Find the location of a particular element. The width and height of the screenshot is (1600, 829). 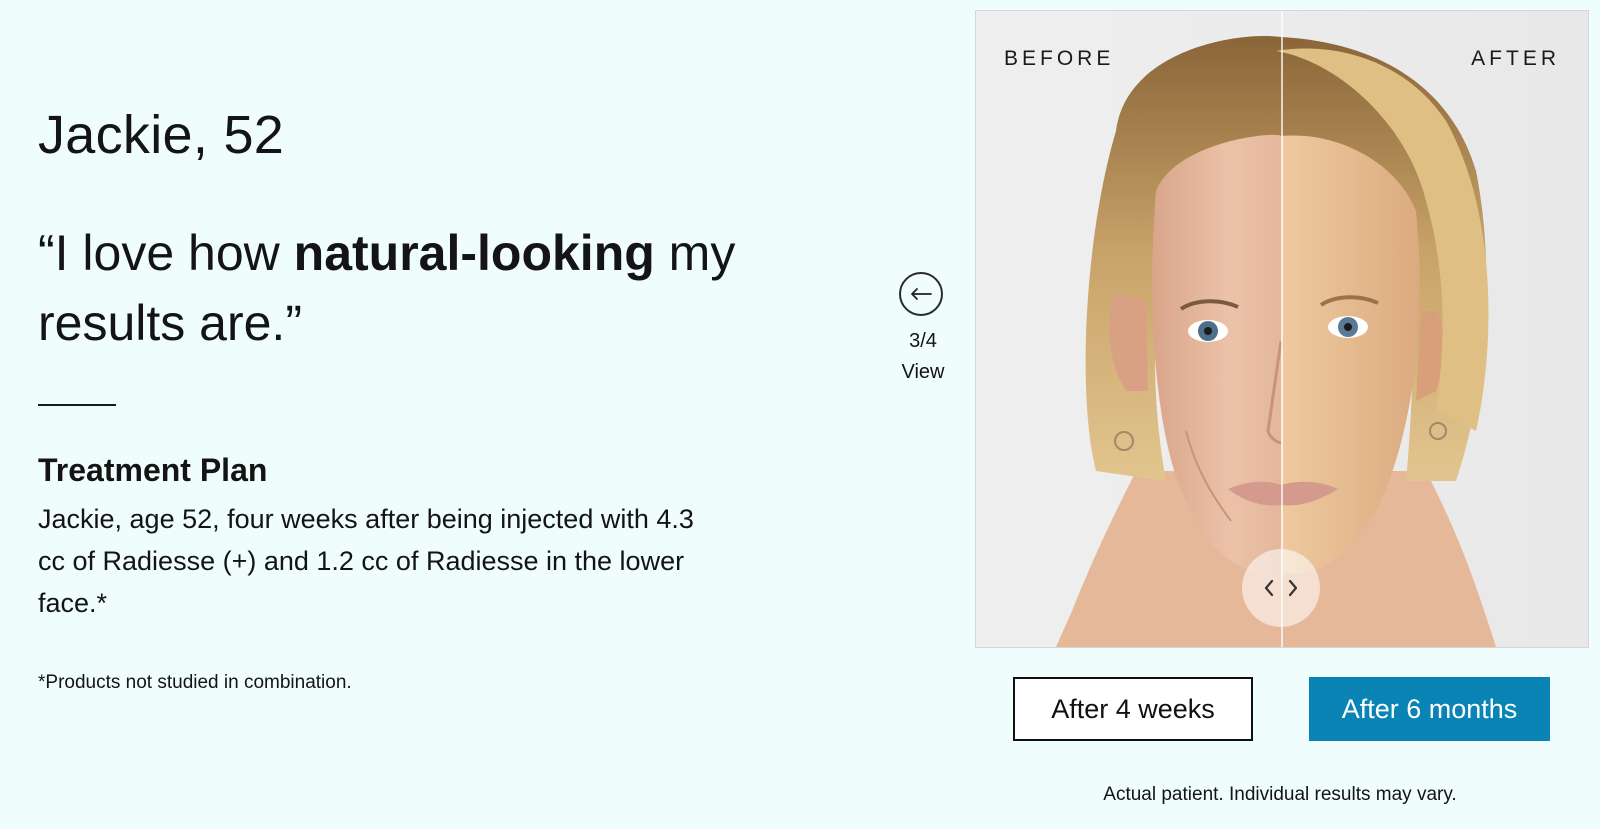

arrow-left-icon is located at coordinates (921, 294).